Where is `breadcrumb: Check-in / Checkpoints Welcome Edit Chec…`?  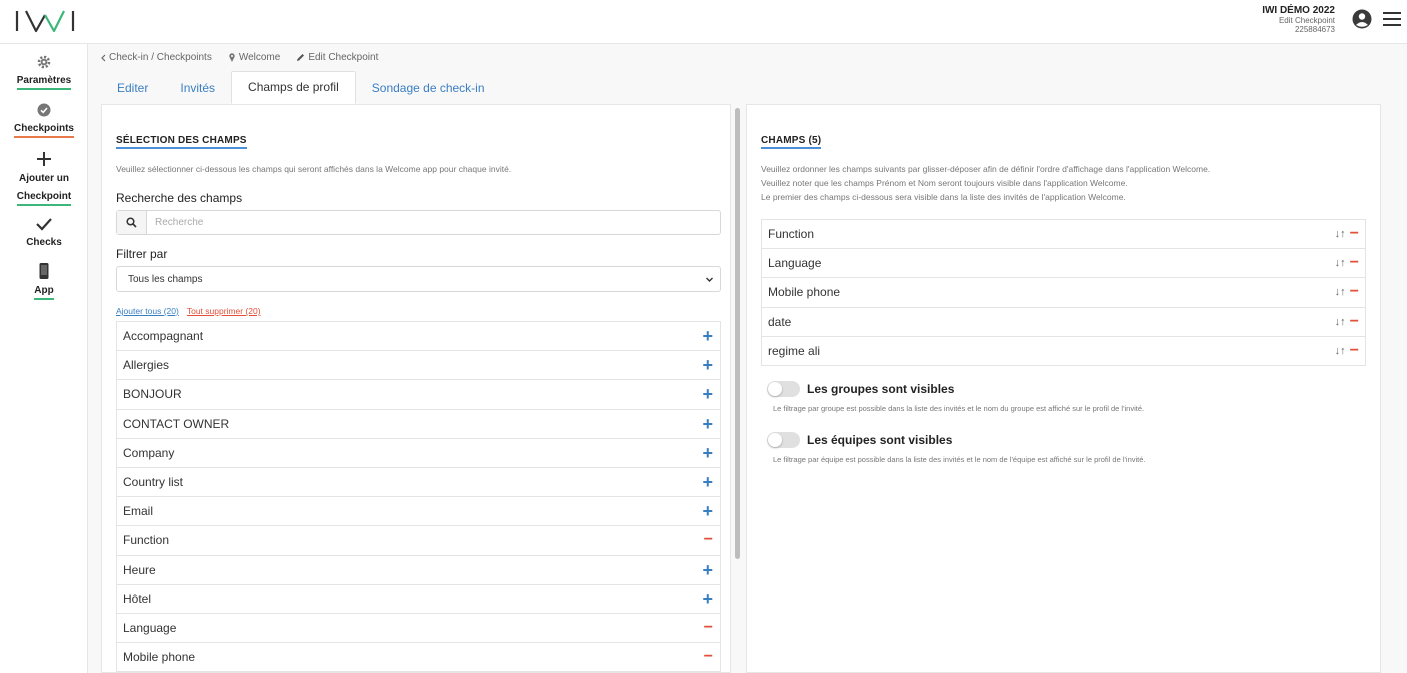 breadcrumb: Check-in / Checkpoints Welcome Edit Chec… is located at coordinates (239, 57).